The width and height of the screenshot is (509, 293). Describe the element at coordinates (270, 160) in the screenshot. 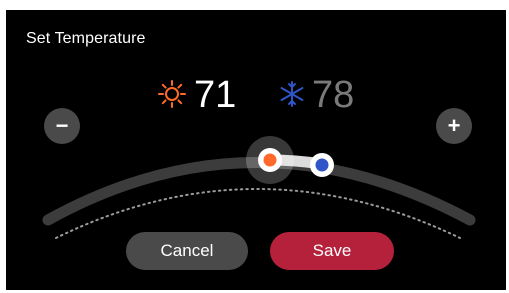

I see `heat-thumb` at that location.